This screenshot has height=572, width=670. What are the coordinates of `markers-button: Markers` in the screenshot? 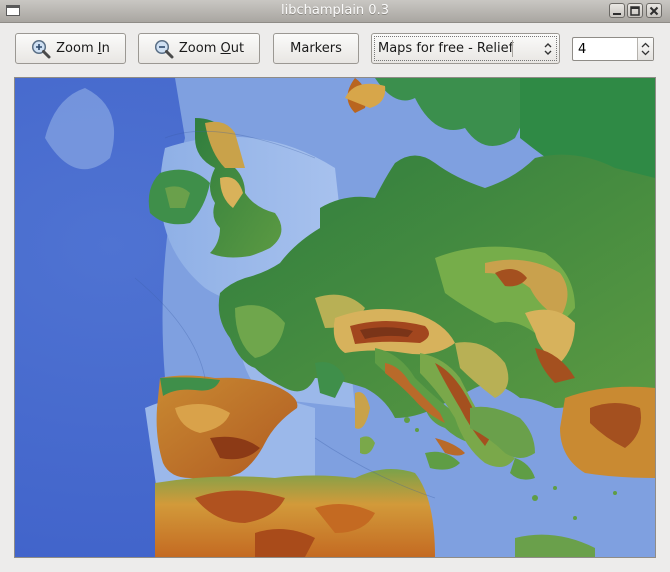 It's located at (316, 48).